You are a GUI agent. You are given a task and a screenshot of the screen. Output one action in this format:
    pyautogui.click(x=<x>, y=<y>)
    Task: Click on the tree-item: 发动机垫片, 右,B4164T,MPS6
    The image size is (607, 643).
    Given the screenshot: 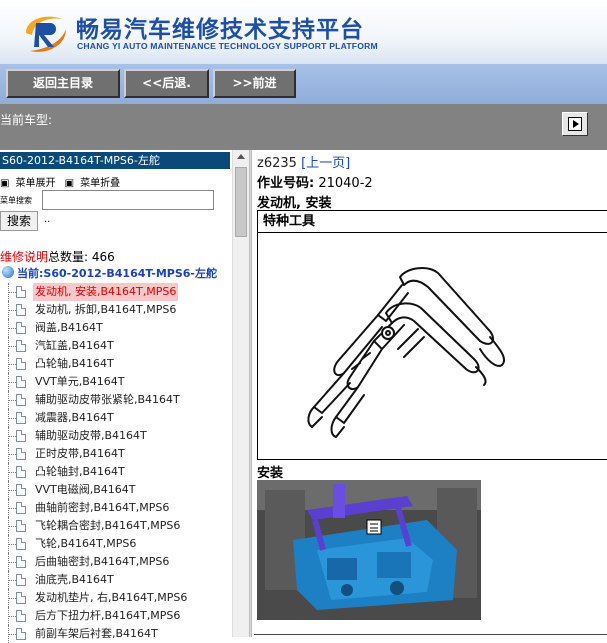 What is the action you would take?
    pyautogui.click(x=116, y=598)
    